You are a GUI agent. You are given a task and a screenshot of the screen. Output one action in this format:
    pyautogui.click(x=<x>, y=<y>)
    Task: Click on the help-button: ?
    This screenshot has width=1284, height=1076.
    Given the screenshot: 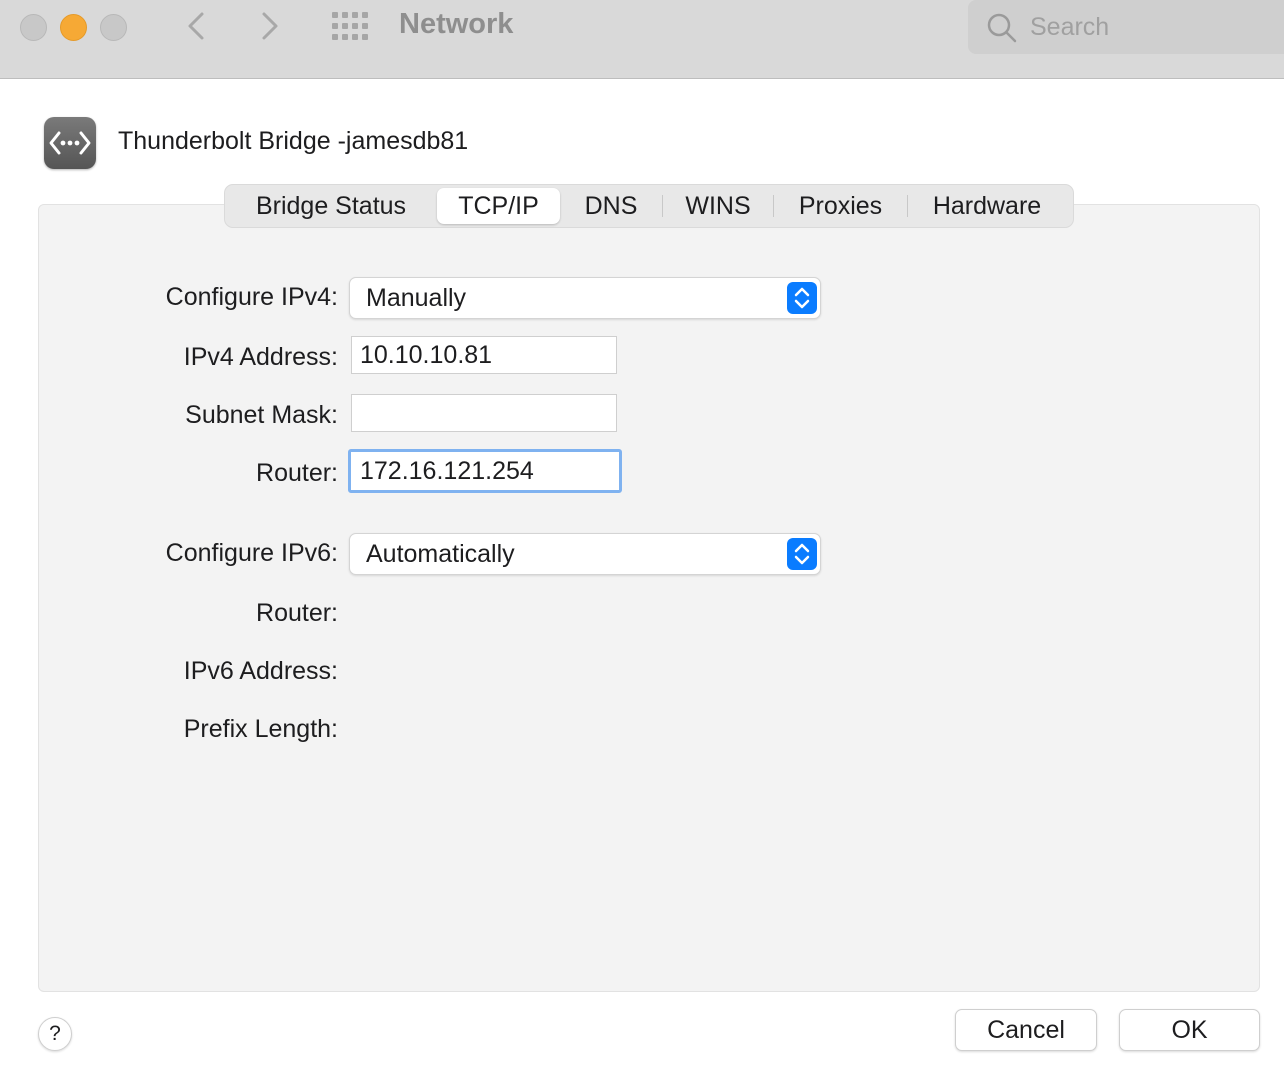 What is the action you would take?
    pyautogui.click(x=55, y=1034)
    